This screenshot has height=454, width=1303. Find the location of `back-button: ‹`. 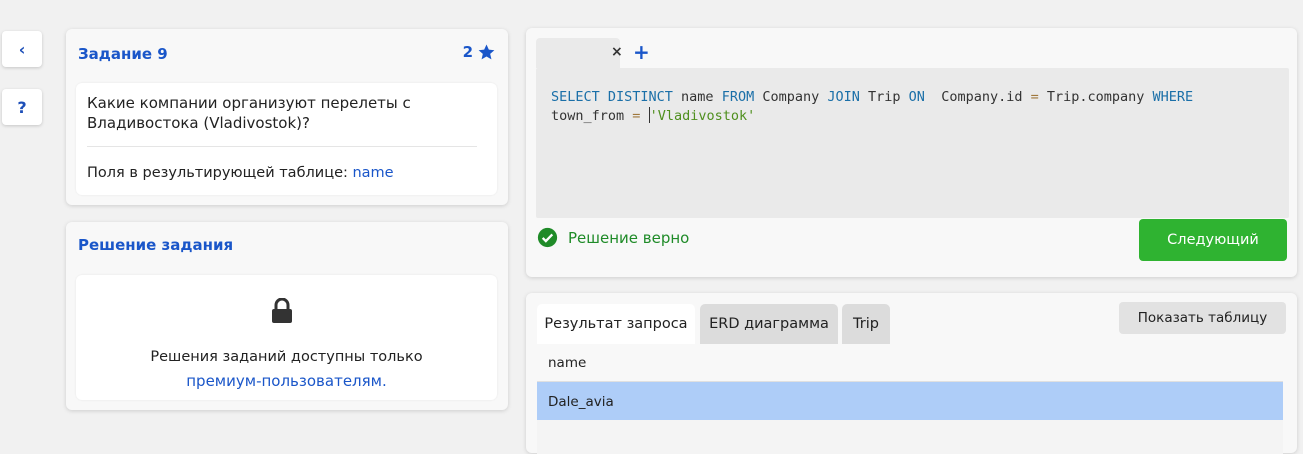

back-button: ‹ is located at coordinates (22, 49).